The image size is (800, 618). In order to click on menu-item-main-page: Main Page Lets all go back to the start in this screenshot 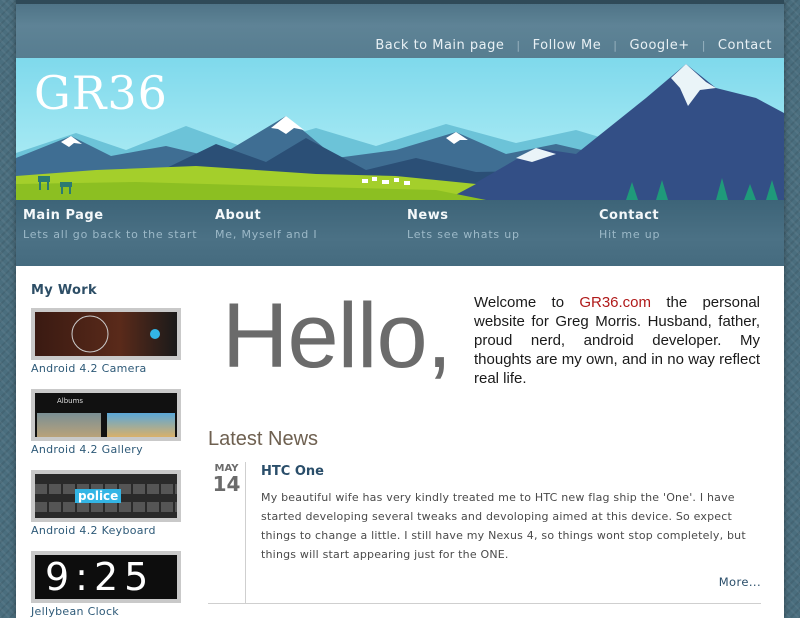, I will do `click(118, 224)`.